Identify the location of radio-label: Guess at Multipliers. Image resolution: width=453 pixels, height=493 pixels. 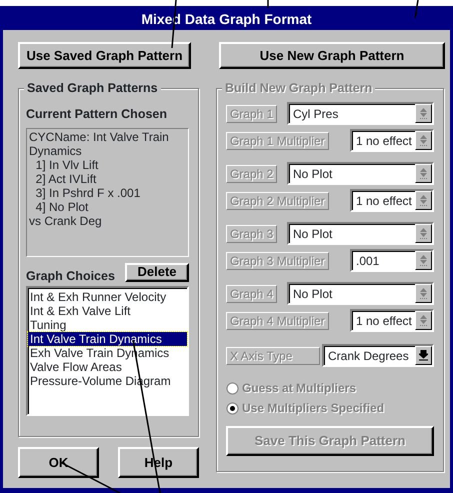
(299, 388).